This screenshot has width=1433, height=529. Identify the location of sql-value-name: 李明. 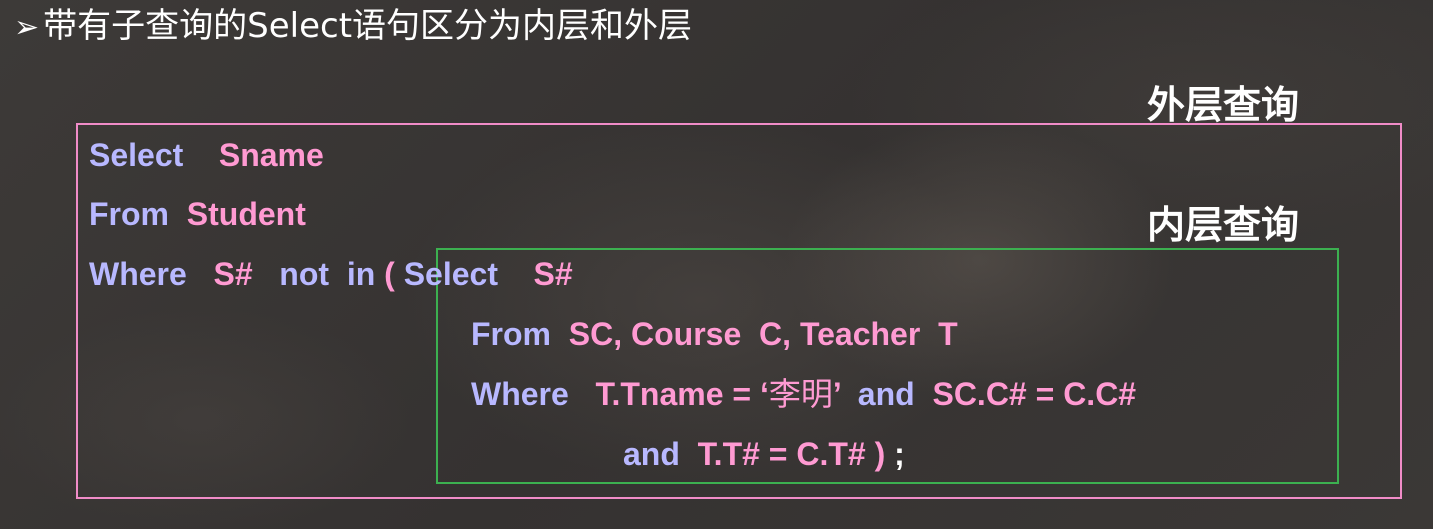
(800, 394).